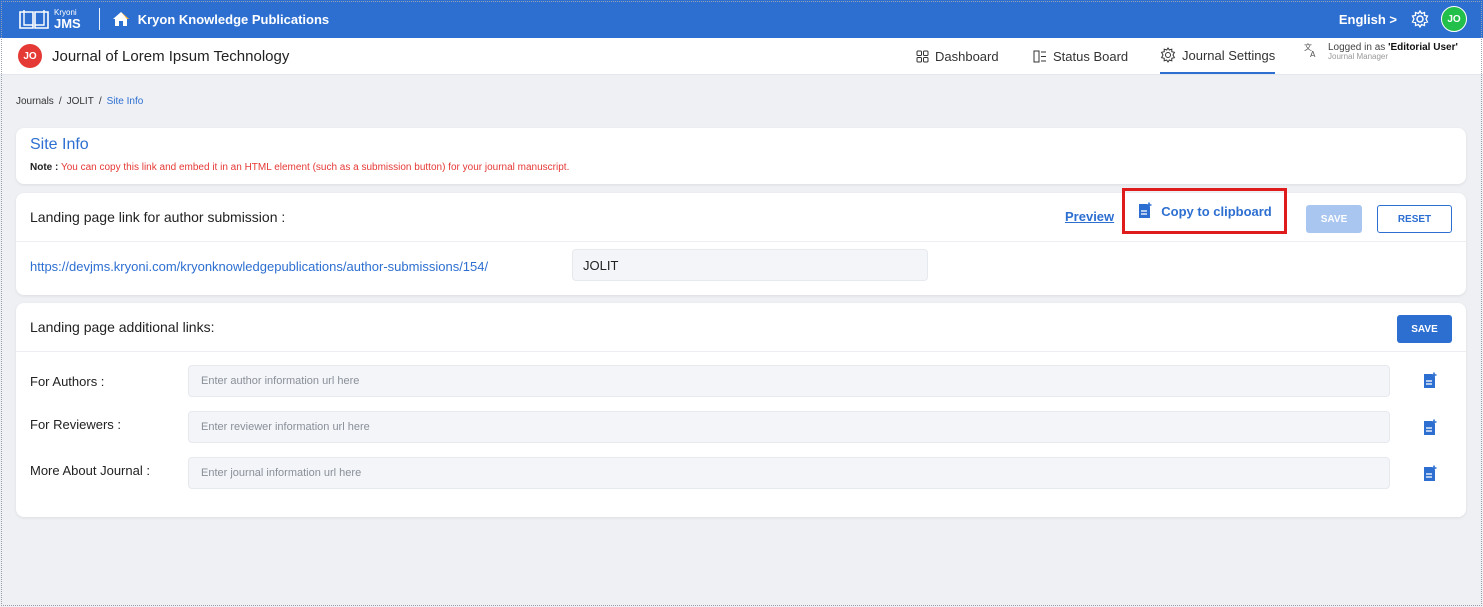  Describe the element at coordinates (99, 19) in the screenshot. I see `top-divider` at that location.